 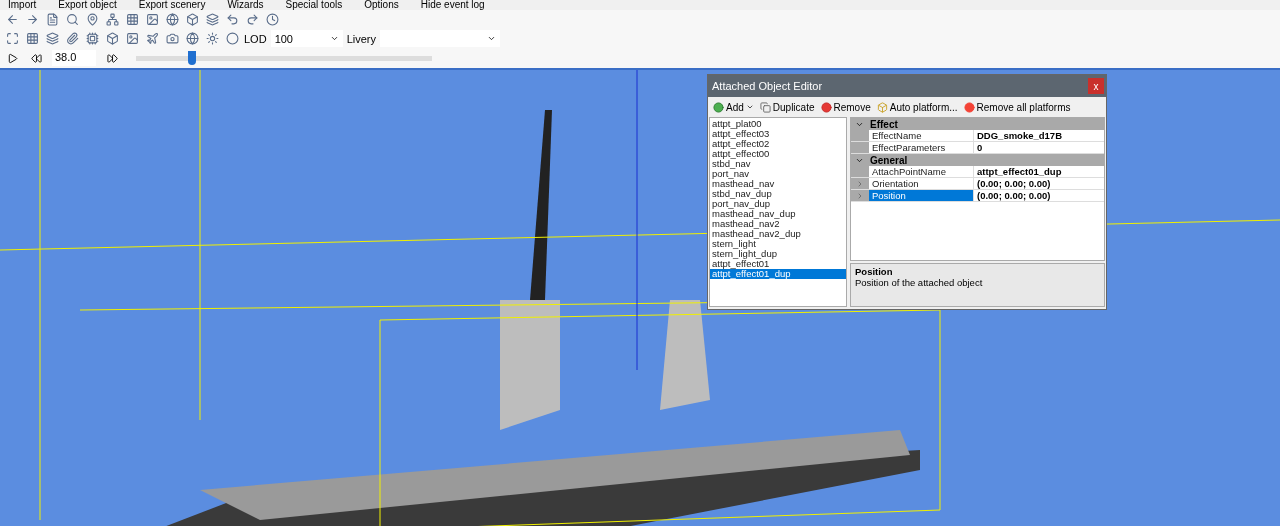 What do you see at coordinates (778, 124) in the screenshot?
I see `list-item: attpt_plat00` at bounding box center [778, 124].